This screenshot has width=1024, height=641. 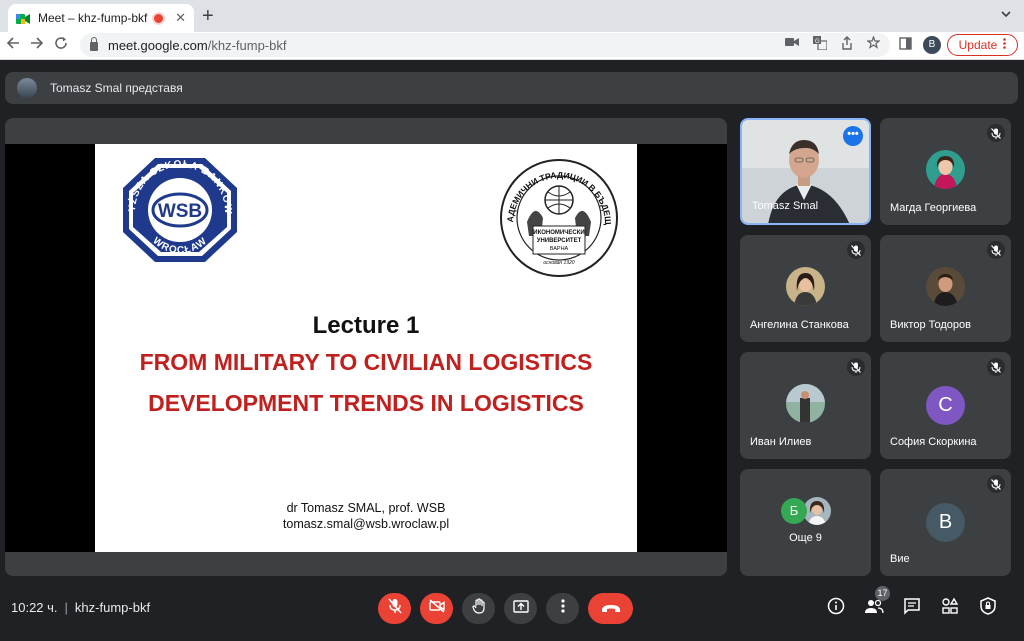 I want to click on new-tab-button: +, so click(x=208, y=16).